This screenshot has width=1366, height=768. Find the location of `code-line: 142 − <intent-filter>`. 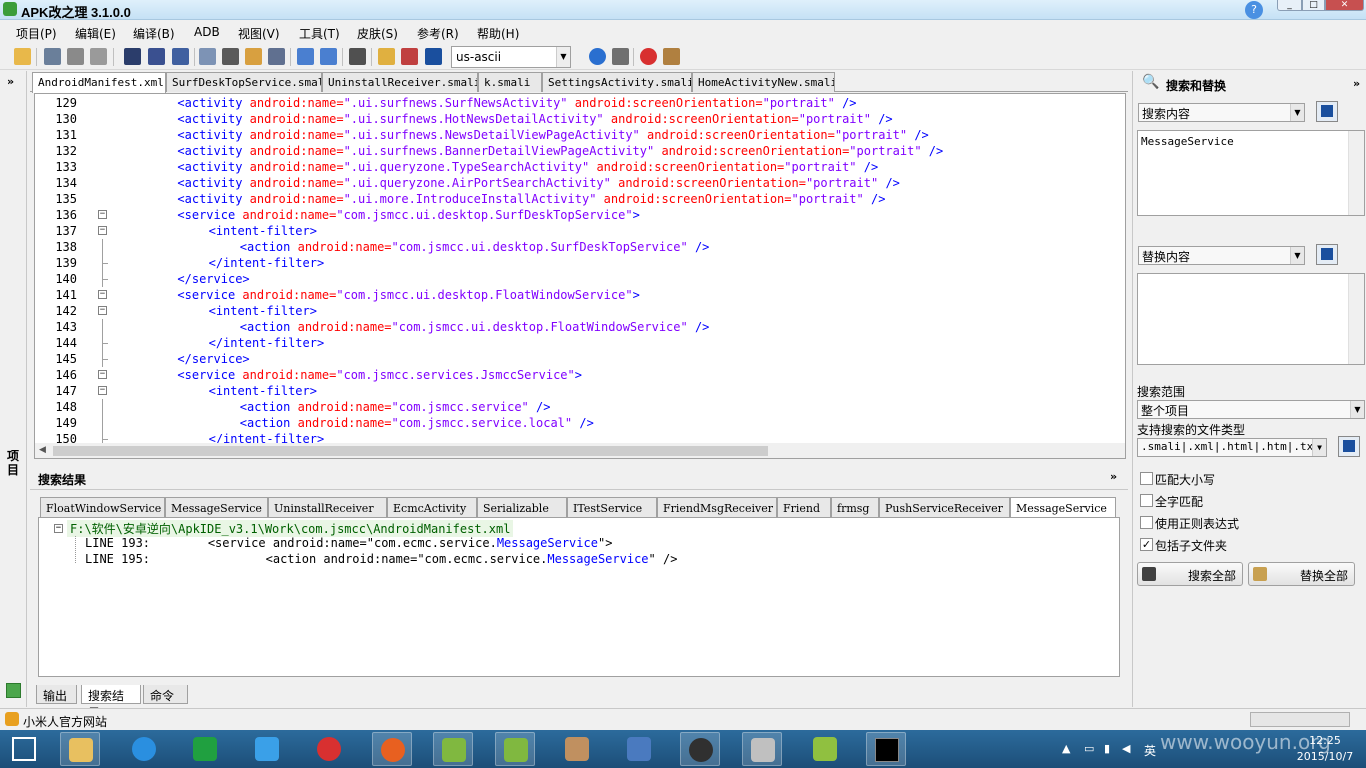

code-line: 142 − <intent-filter> is located at coordinates (572, 311).